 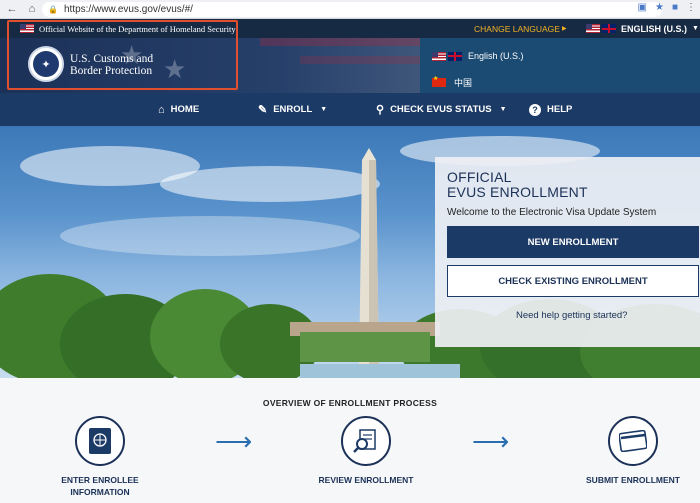 I want to click on nav-enroll-label: ENROLL, so click(x=293, y=109).